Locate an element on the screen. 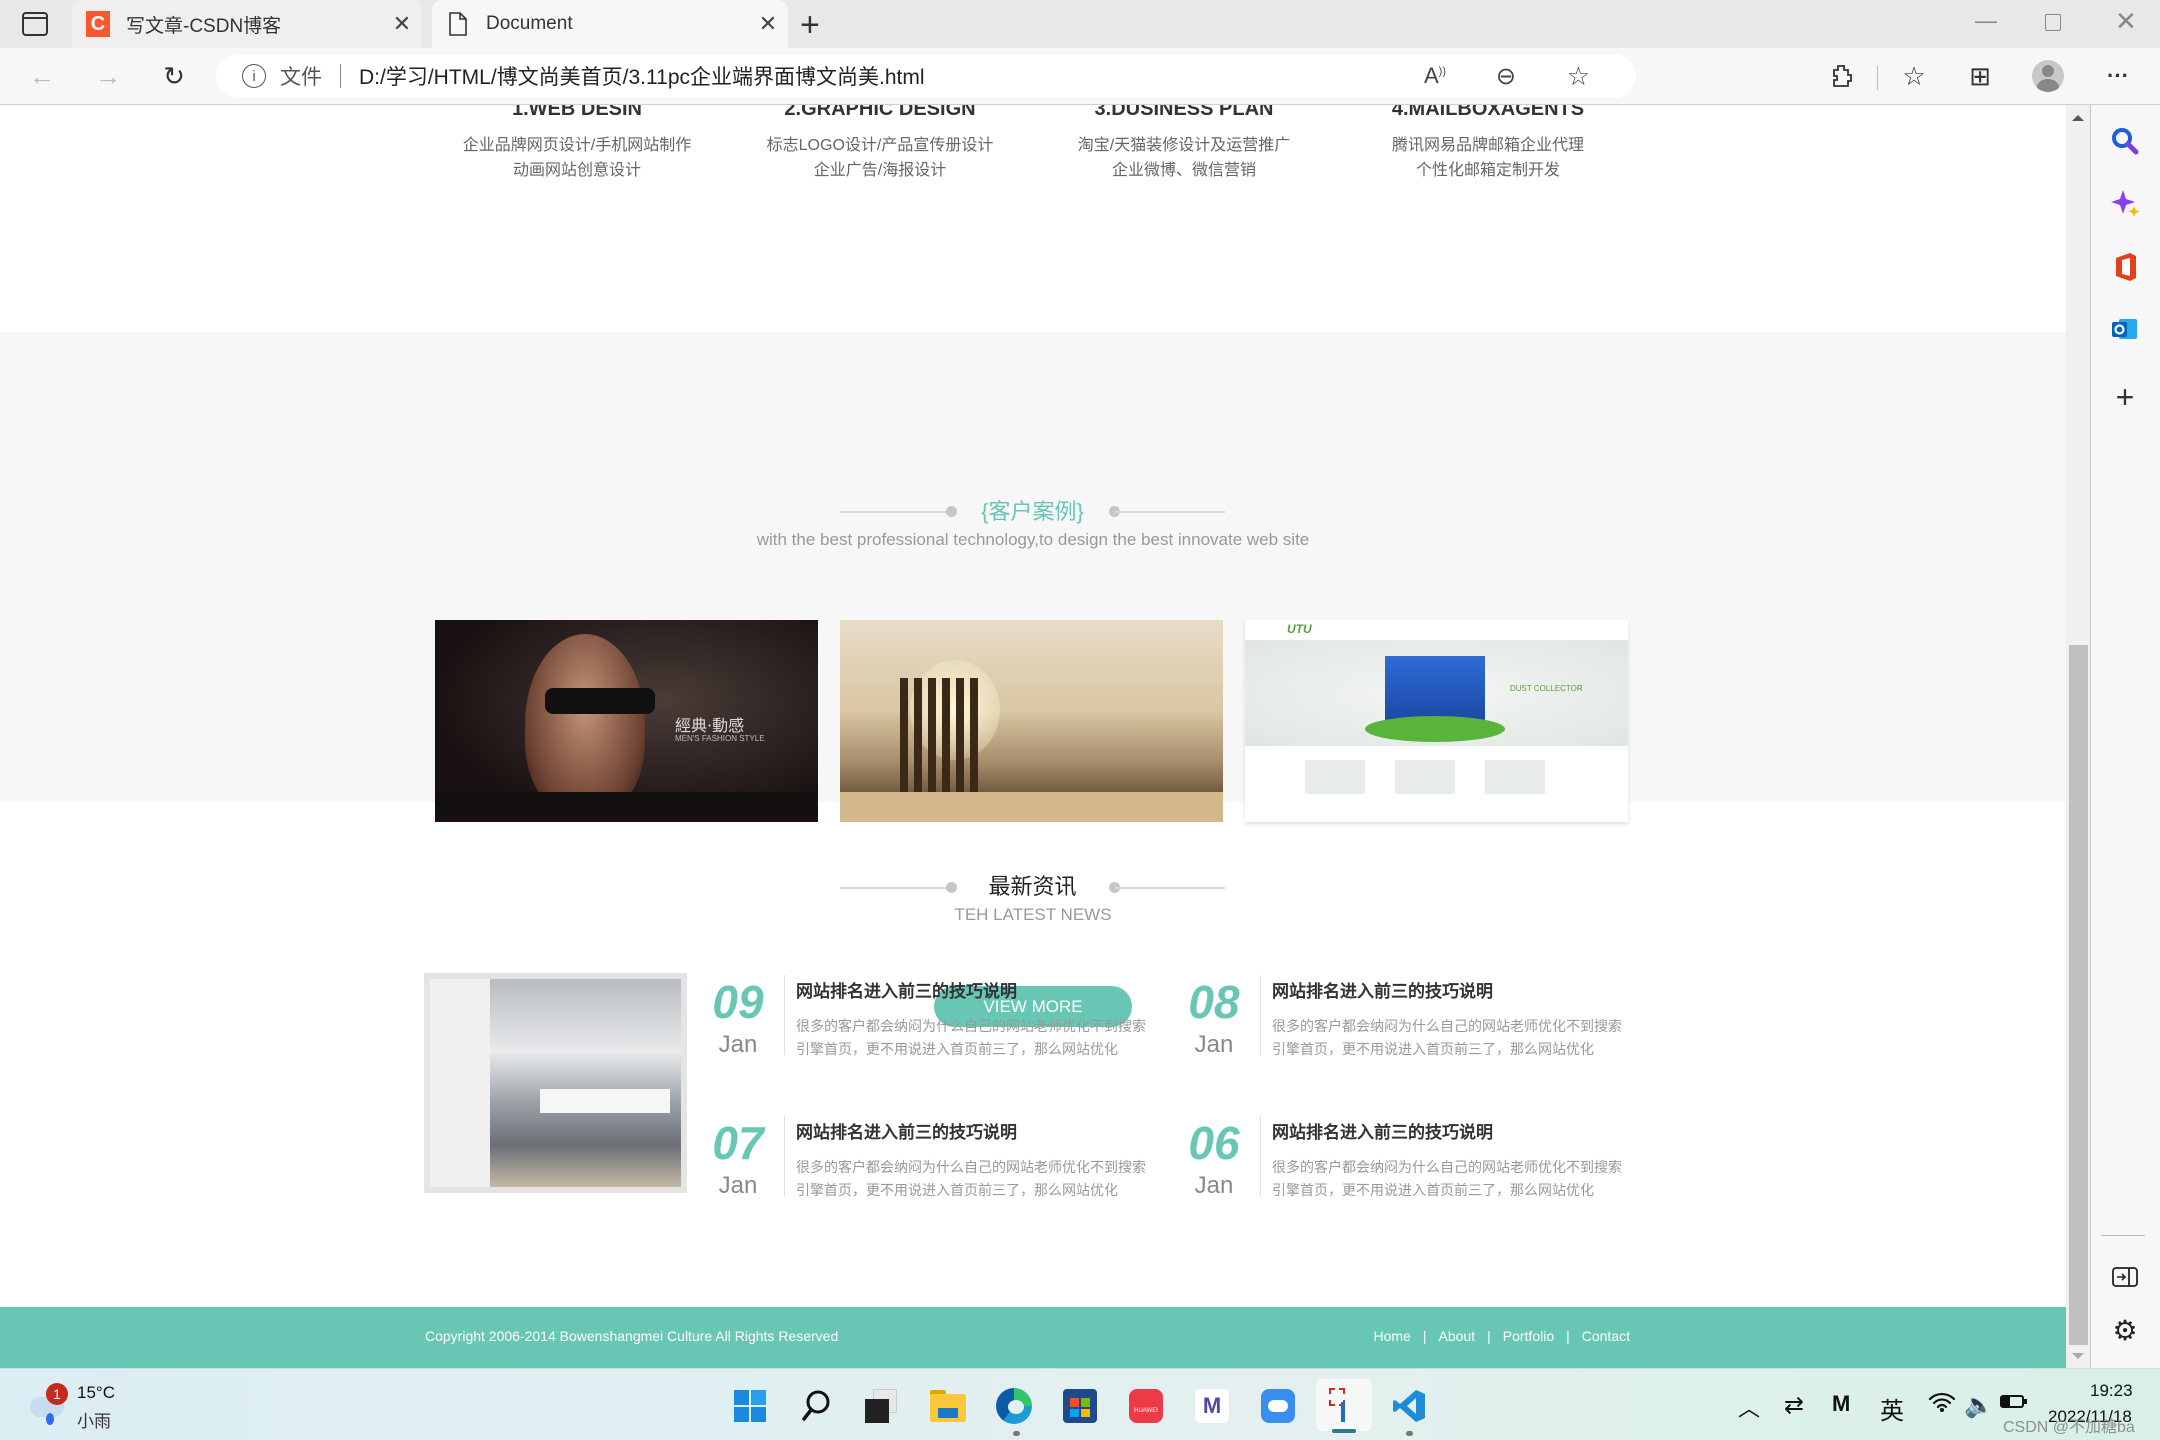 This screenshot has width=2160, height=1440. task-view-icon is located at coordinates (882, 1406).